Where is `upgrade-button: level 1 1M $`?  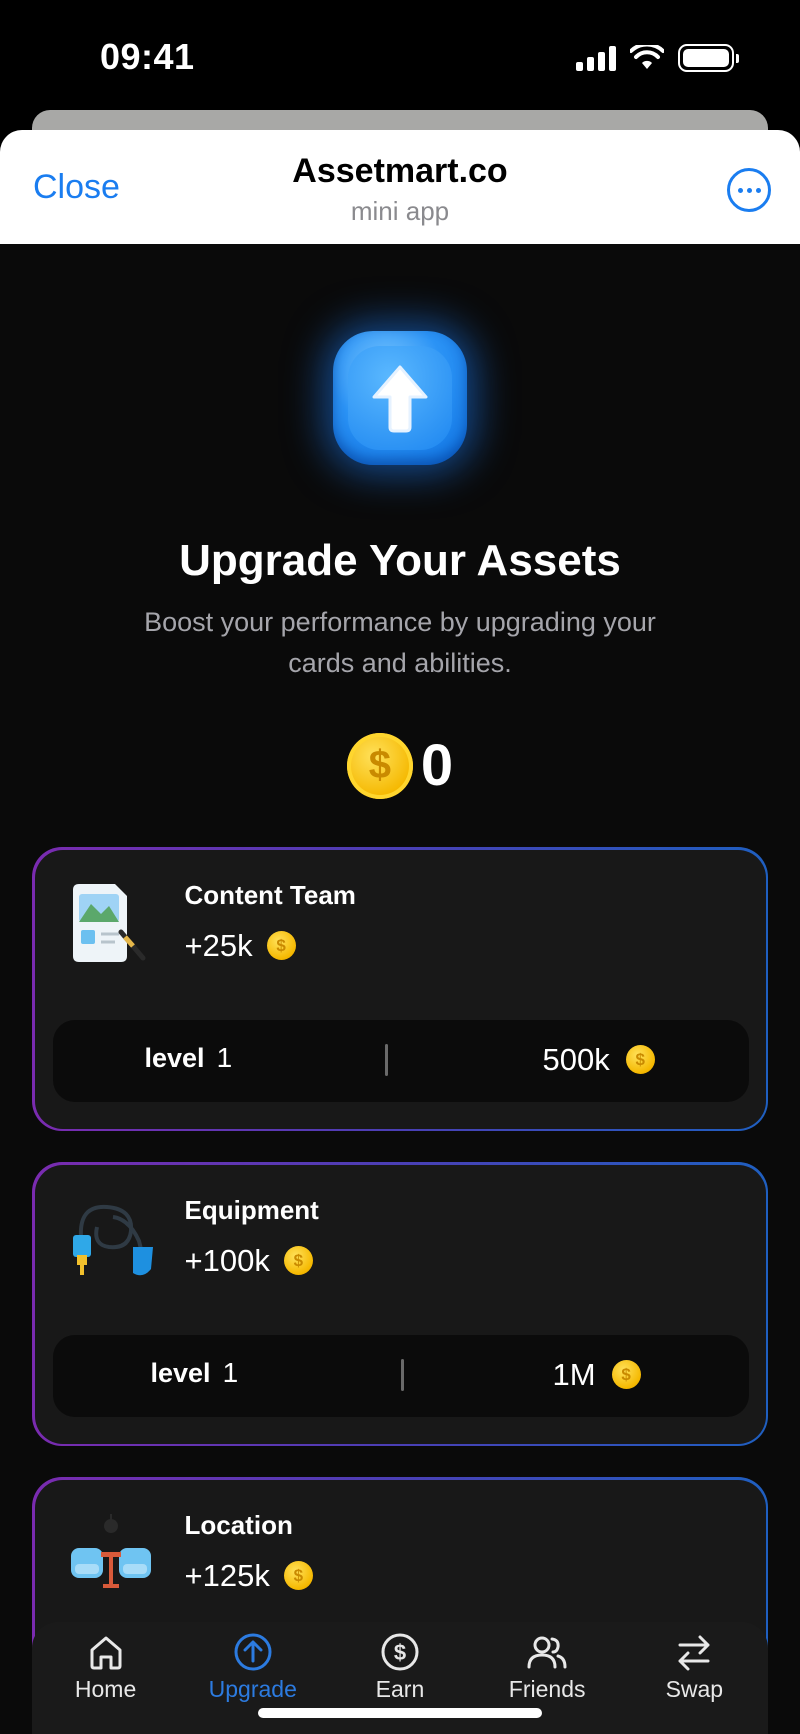 upgrade-button: level 1 1M $ is located at coordinates (400, 1375).